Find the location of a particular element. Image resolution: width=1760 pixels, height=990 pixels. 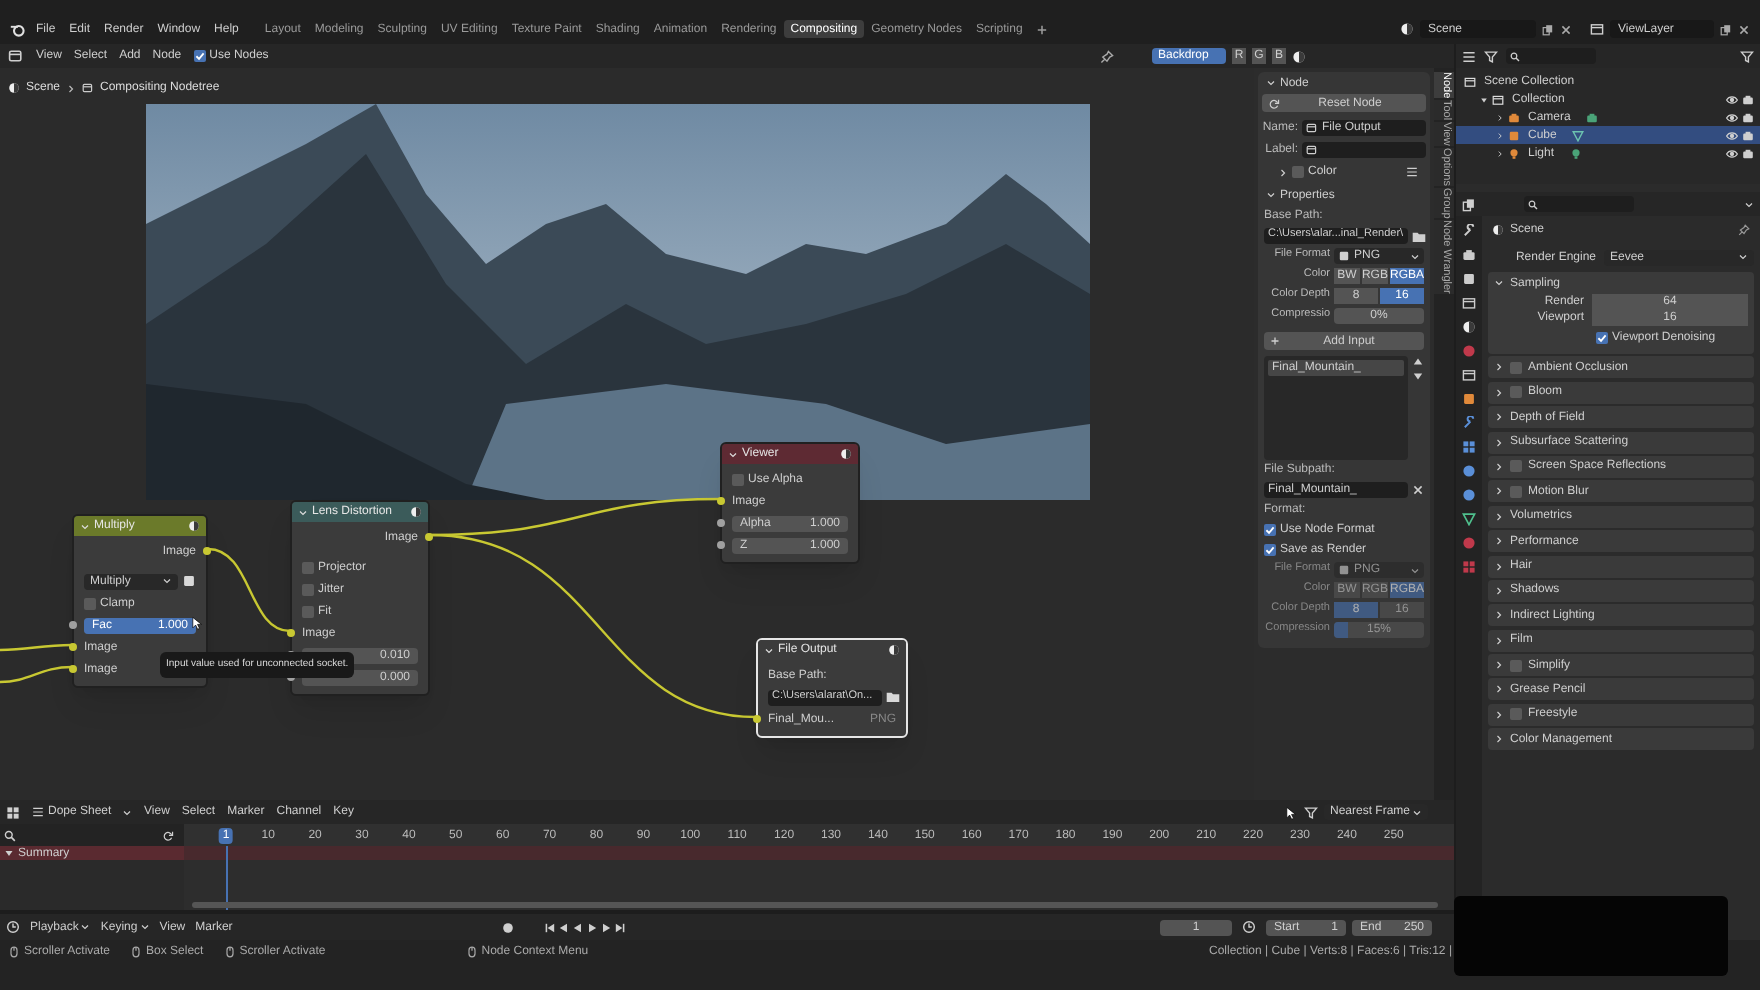

add-workspace-icon is located at coordinates (1042, 29).